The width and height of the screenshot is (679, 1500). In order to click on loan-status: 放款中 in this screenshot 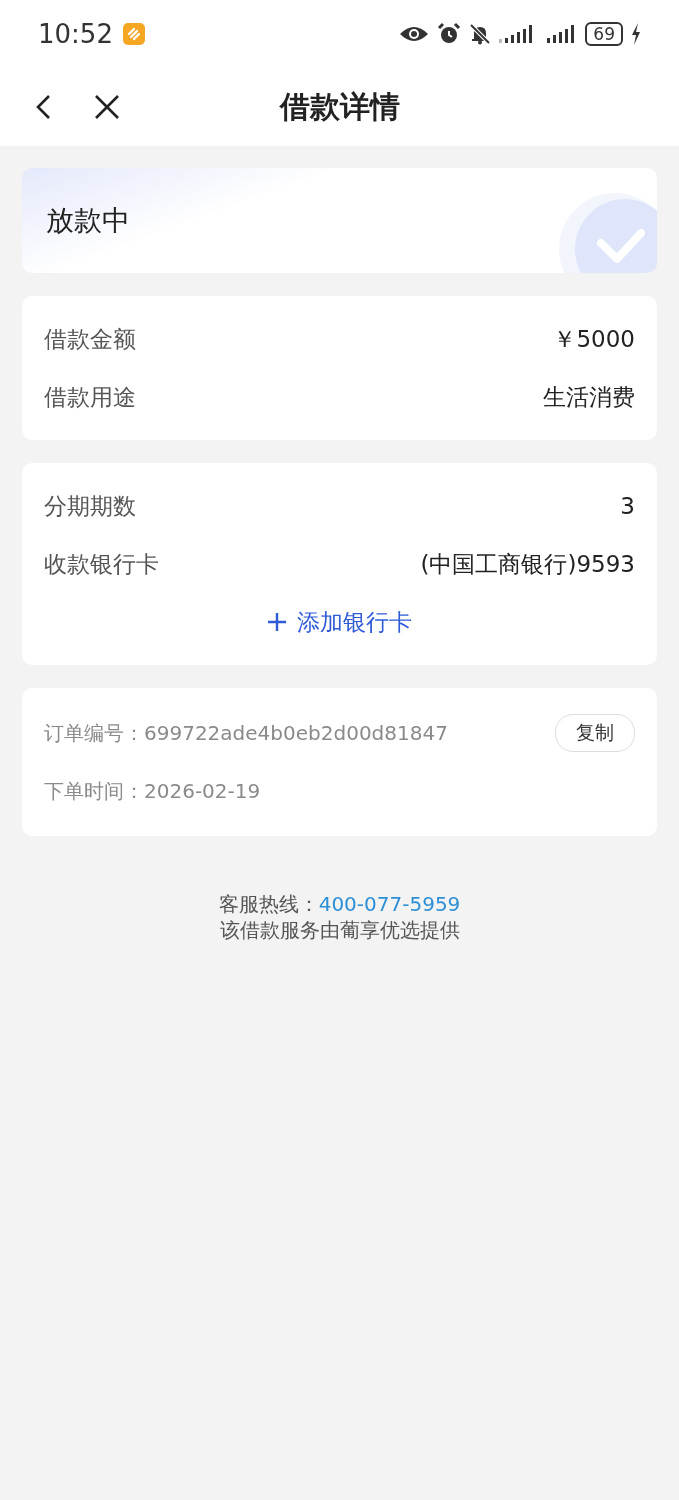, I will do `click(88, 220)`.